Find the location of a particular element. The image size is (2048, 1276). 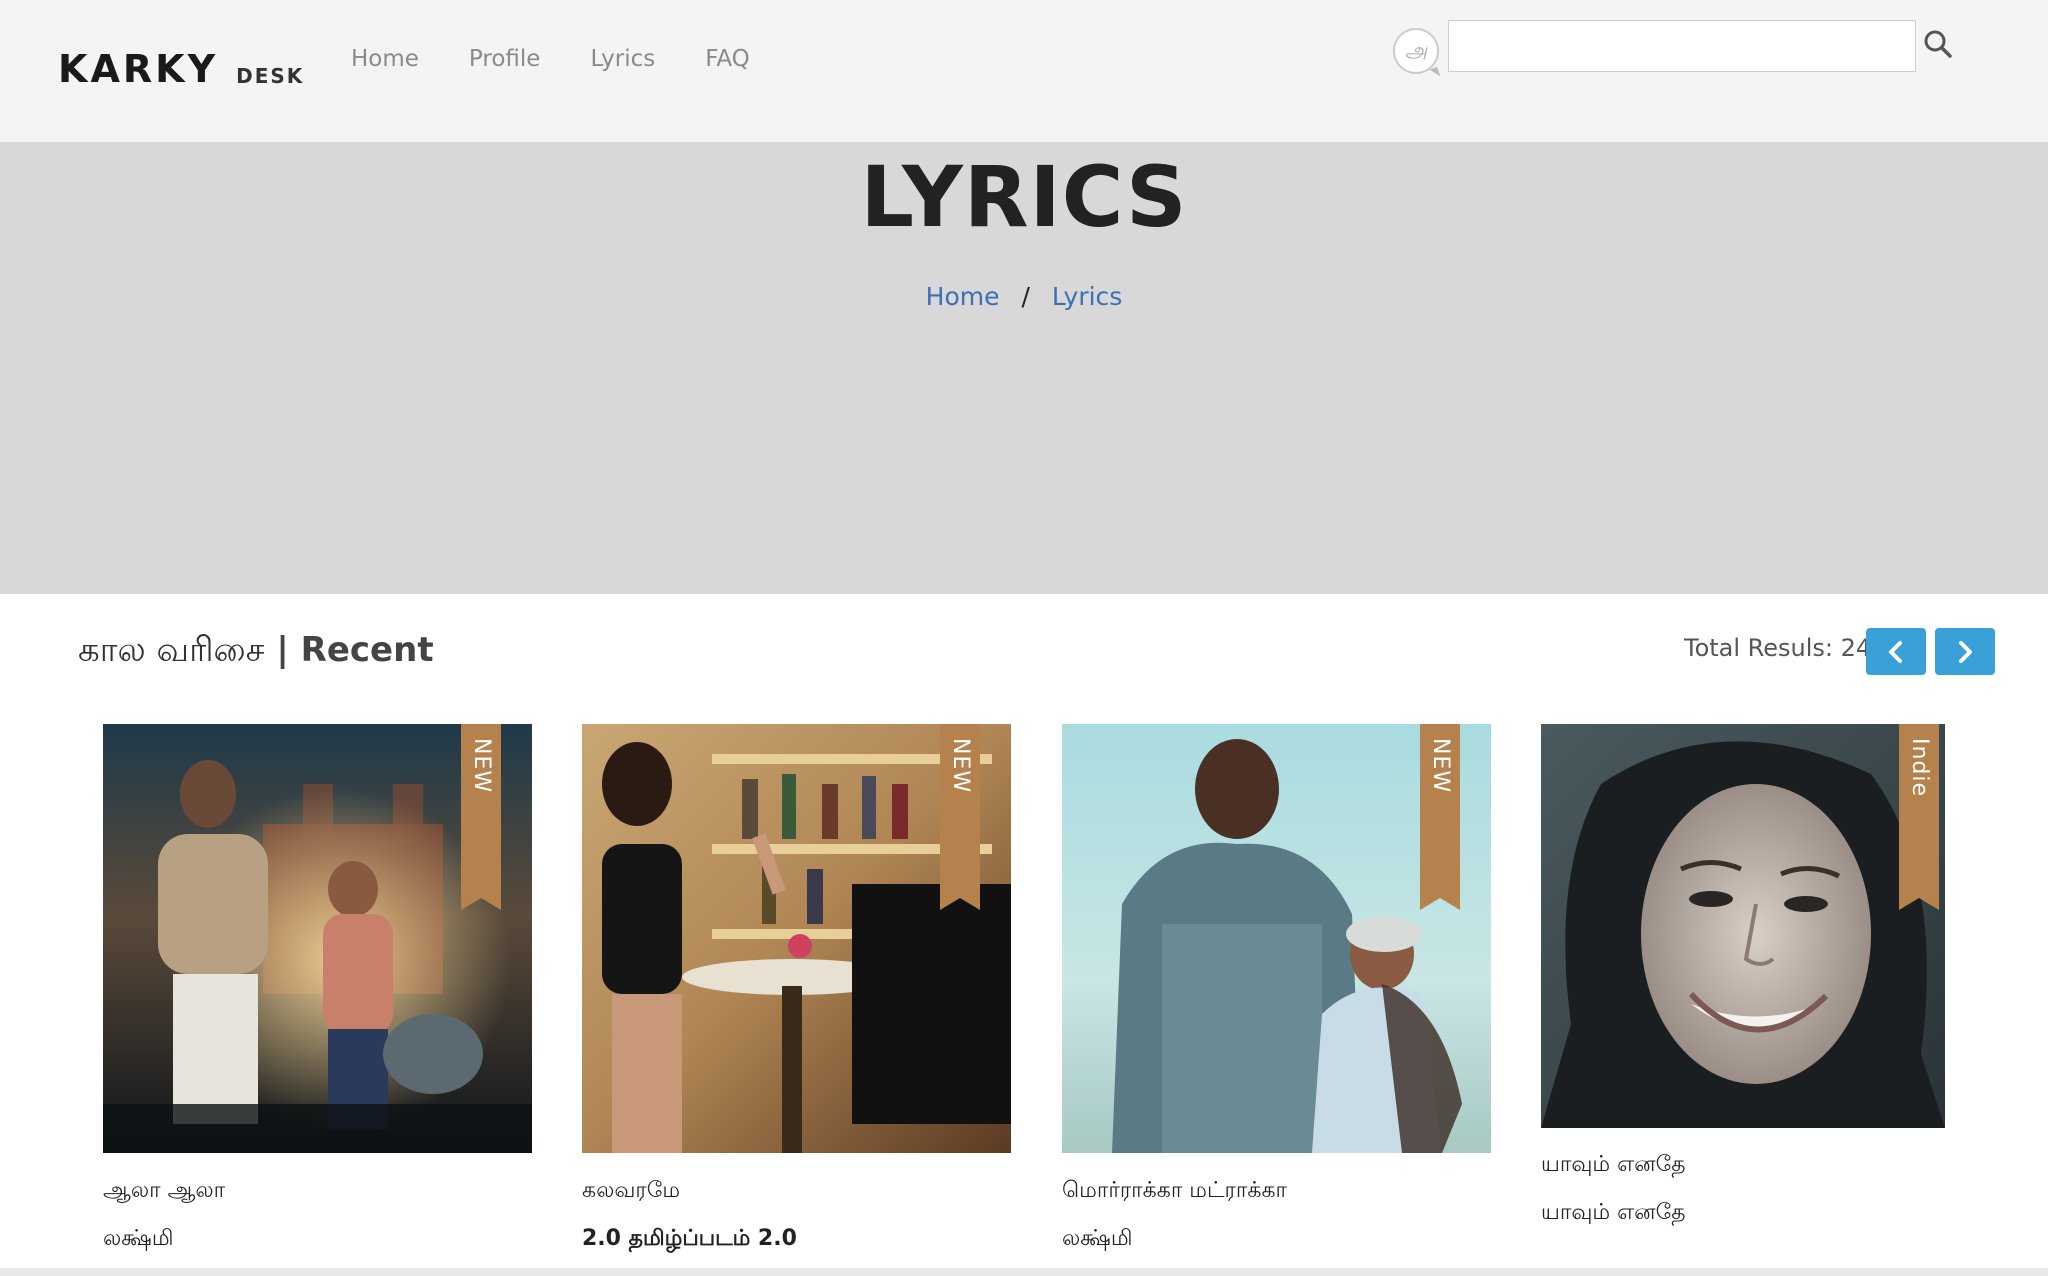

indie-ribbon-badge: Indie is located at coordinates (1919, 817).